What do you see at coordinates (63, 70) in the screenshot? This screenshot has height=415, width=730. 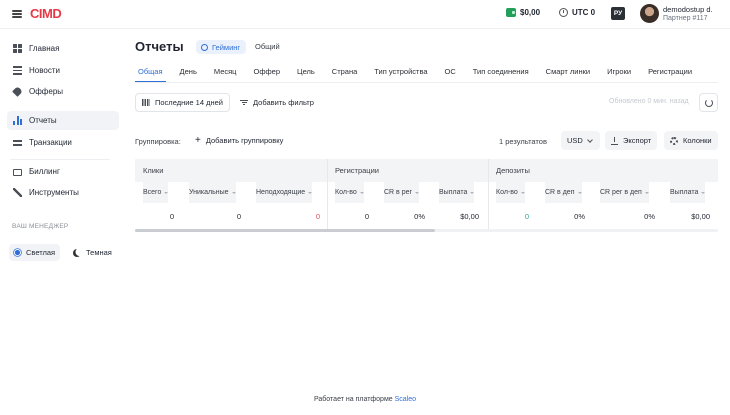 I see `sidebar-item-news: Новости` at bounding box center [63, 70].